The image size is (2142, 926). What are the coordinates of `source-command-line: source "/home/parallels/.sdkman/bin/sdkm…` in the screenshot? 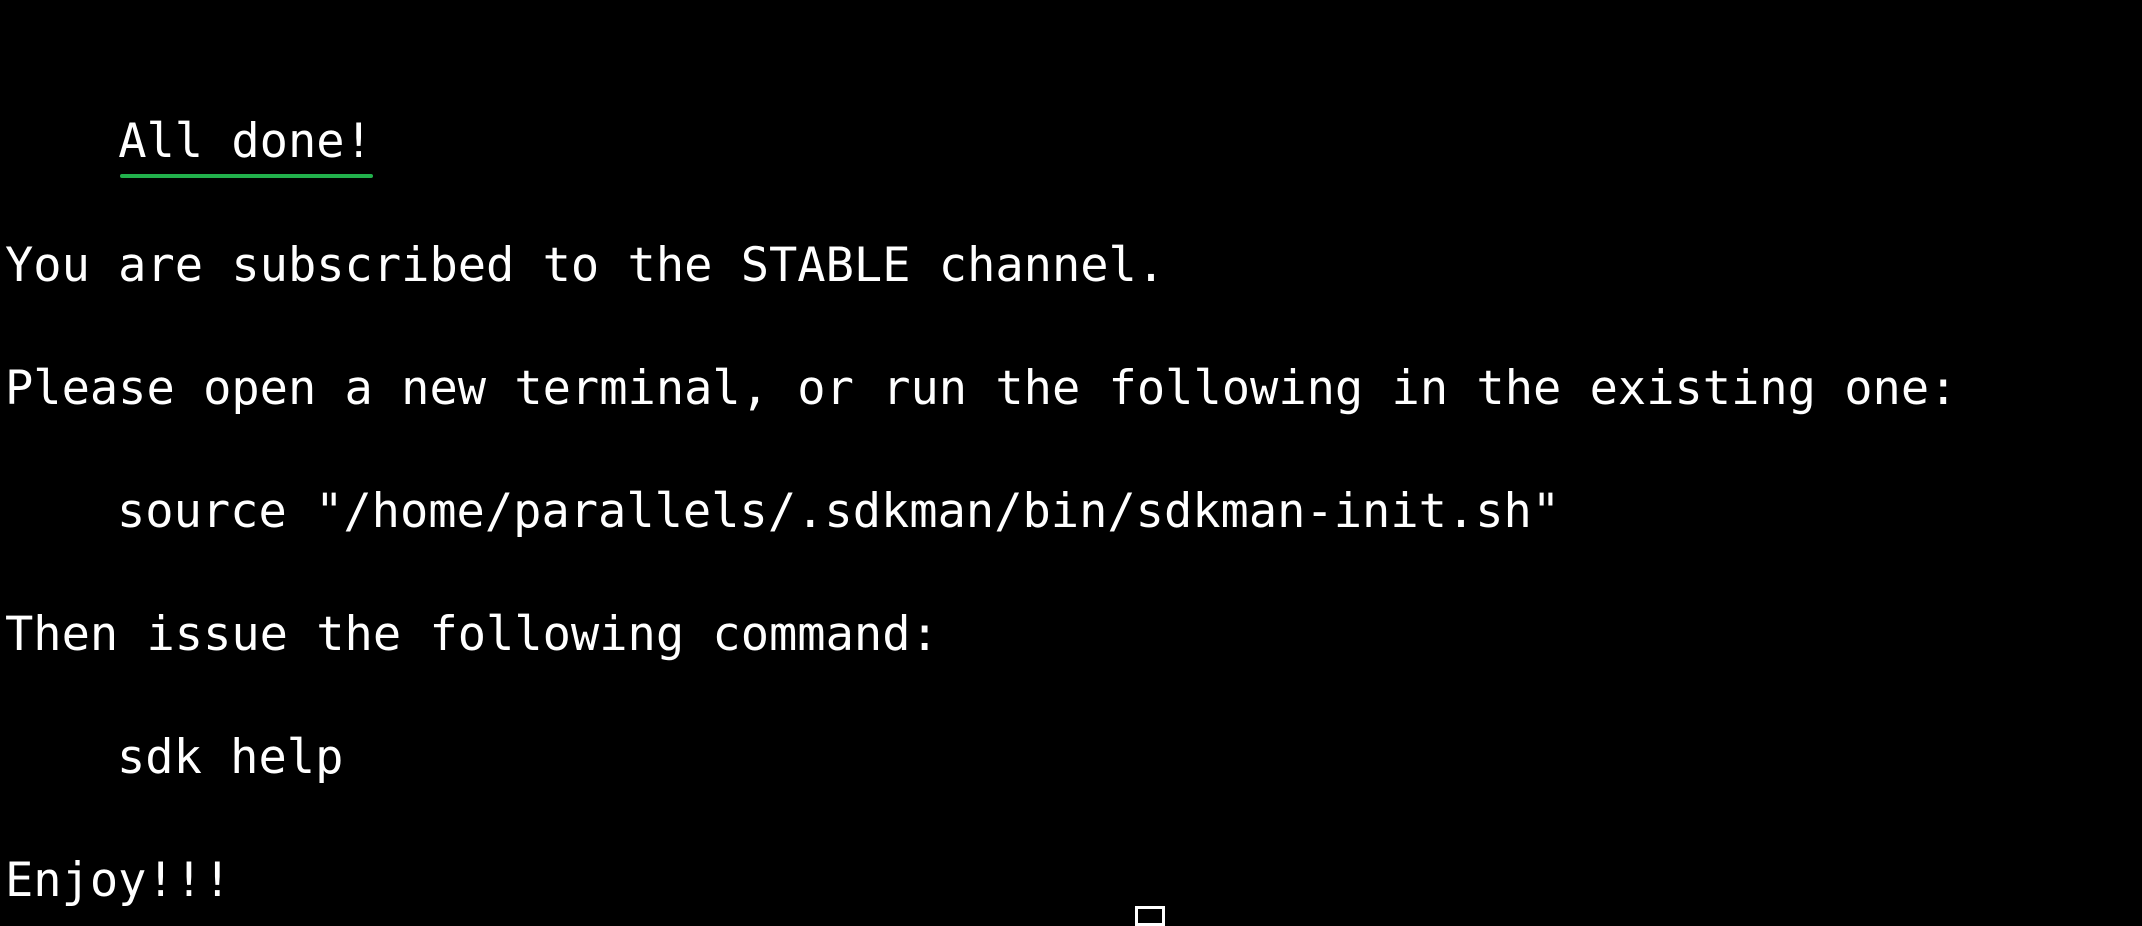 It's located at (839, 511).